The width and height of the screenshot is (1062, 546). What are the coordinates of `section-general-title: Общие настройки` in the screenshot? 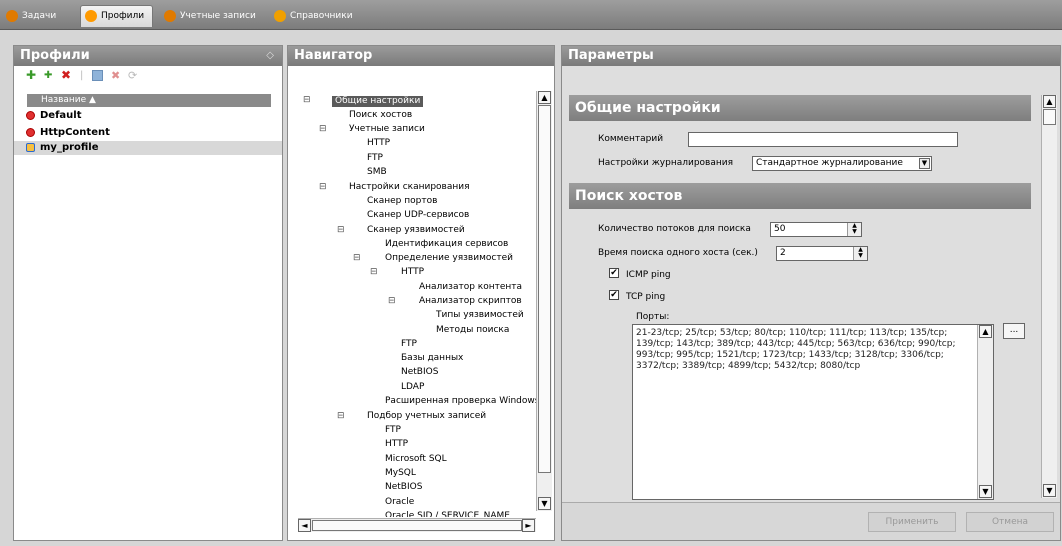 It's located at (648, 108).